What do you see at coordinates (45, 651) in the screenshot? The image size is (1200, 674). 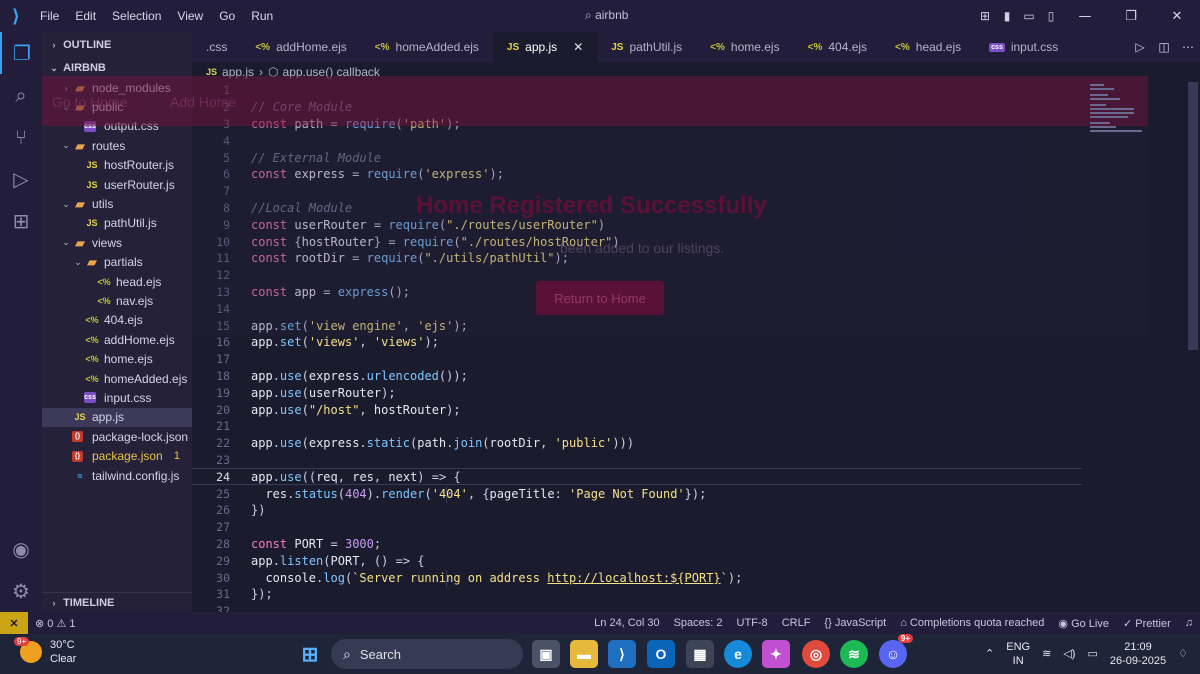 I see `weather-widget: 9+ 30°C Clear` at bounding box center [45, 651].